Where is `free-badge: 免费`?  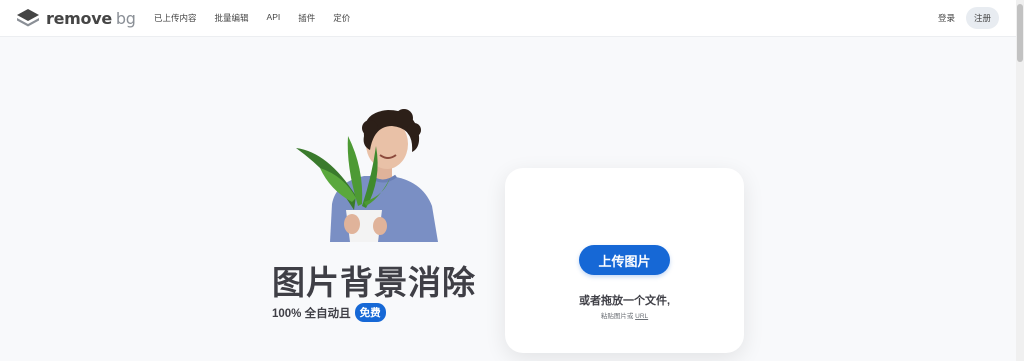 free-badge: 免费 is located at coordinates (370, 312).